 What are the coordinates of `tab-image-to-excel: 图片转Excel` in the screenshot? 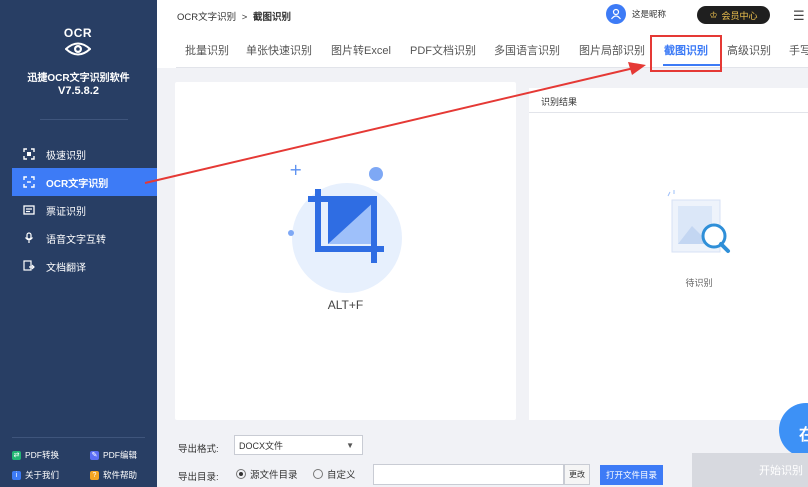 It's located at (361, 50).